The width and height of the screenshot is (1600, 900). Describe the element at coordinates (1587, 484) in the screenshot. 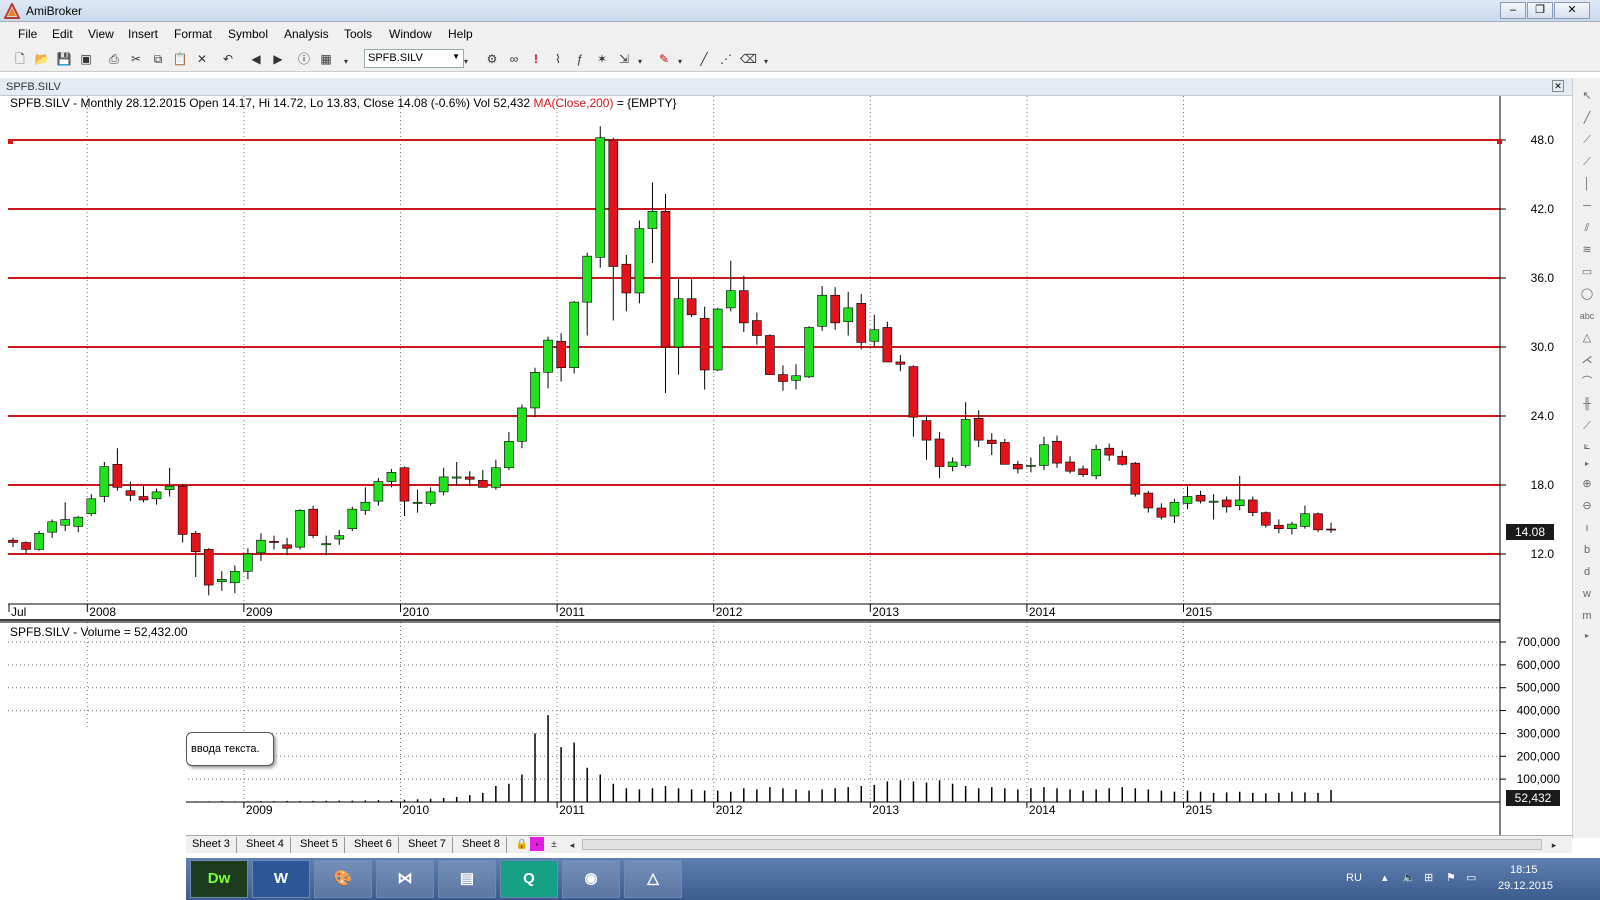

I see `zoom-in-icon: ⊕` at that location.